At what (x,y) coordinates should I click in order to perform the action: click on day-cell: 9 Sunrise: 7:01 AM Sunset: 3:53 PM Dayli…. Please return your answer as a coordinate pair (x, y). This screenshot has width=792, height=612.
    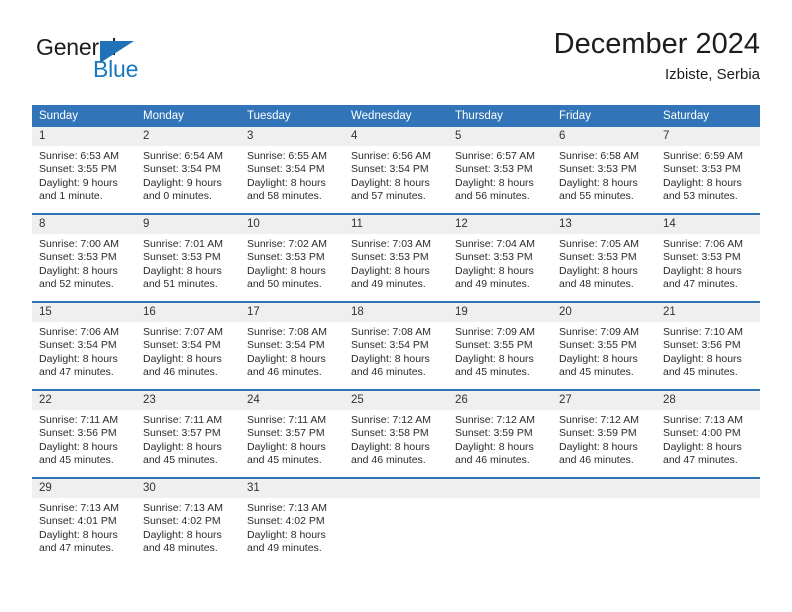
    Looking at the image, I should click on (188, 257).